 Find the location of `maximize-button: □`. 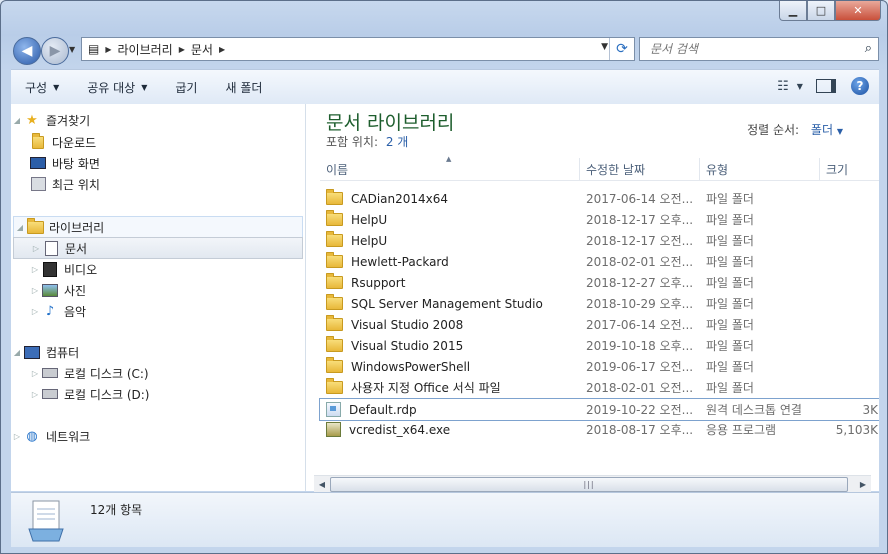

maximize-button: □ is located at coordinates (821, 11).